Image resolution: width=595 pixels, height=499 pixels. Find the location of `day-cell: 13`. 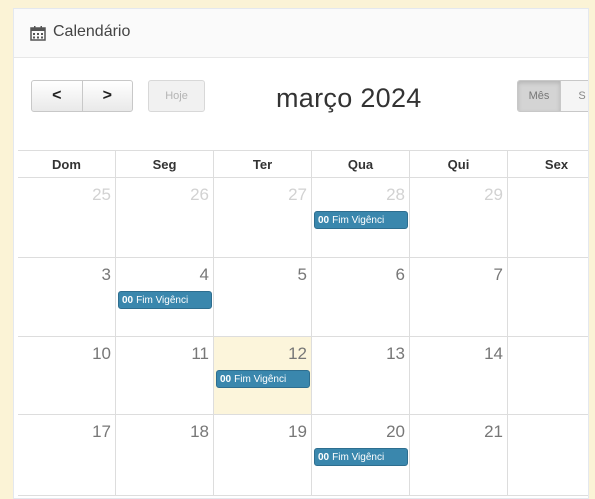

day-cell: 13 is located at coordinates (361, 375).